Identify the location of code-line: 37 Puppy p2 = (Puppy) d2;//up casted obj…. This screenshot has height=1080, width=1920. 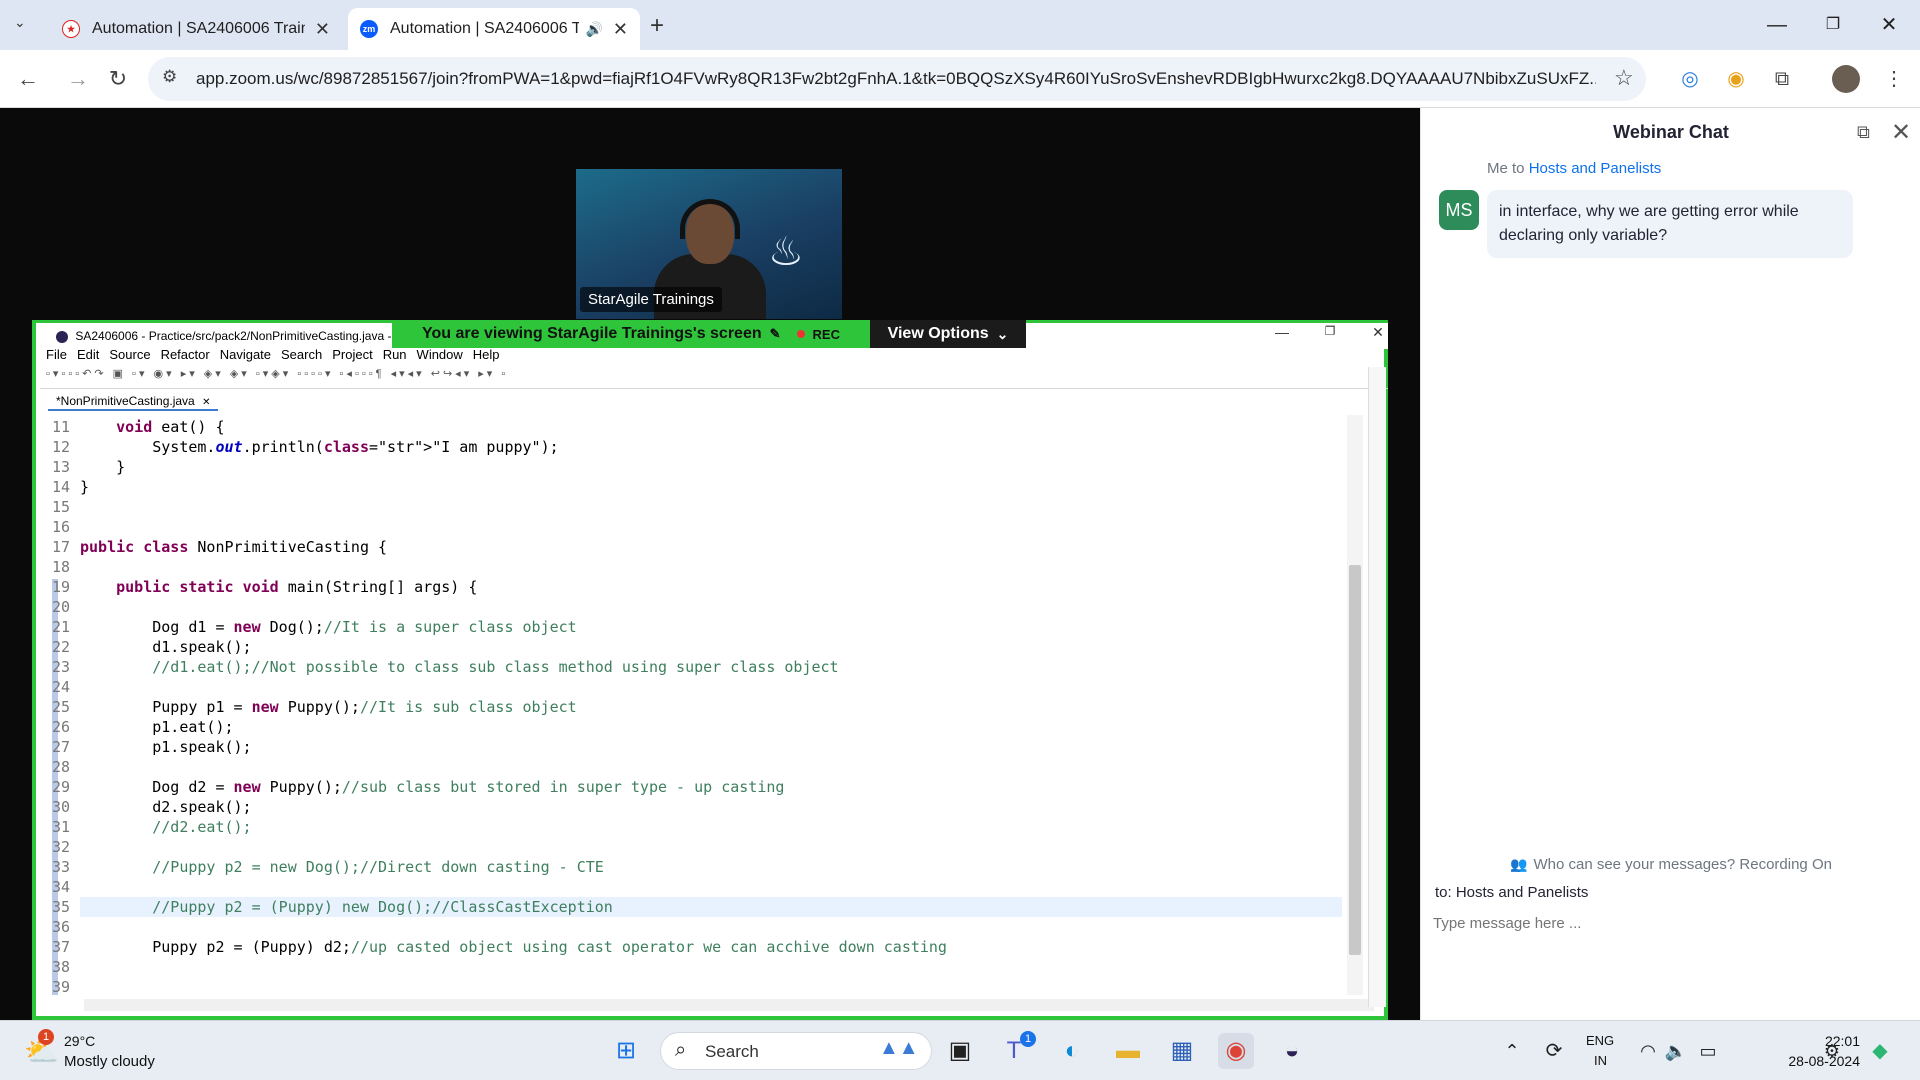
(493, 947).